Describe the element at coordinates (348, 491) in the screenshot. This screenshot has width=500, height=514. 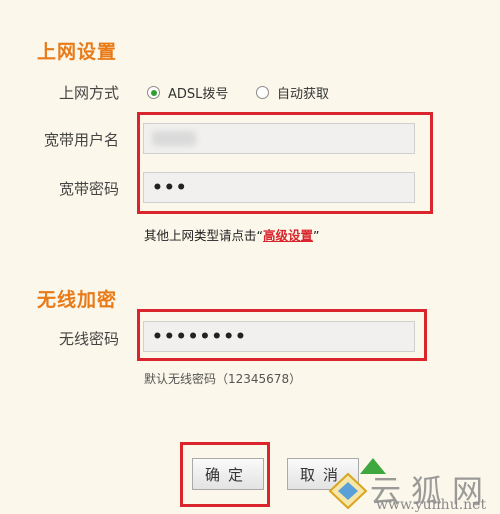
I see `watermark-logo-icon` at that location.